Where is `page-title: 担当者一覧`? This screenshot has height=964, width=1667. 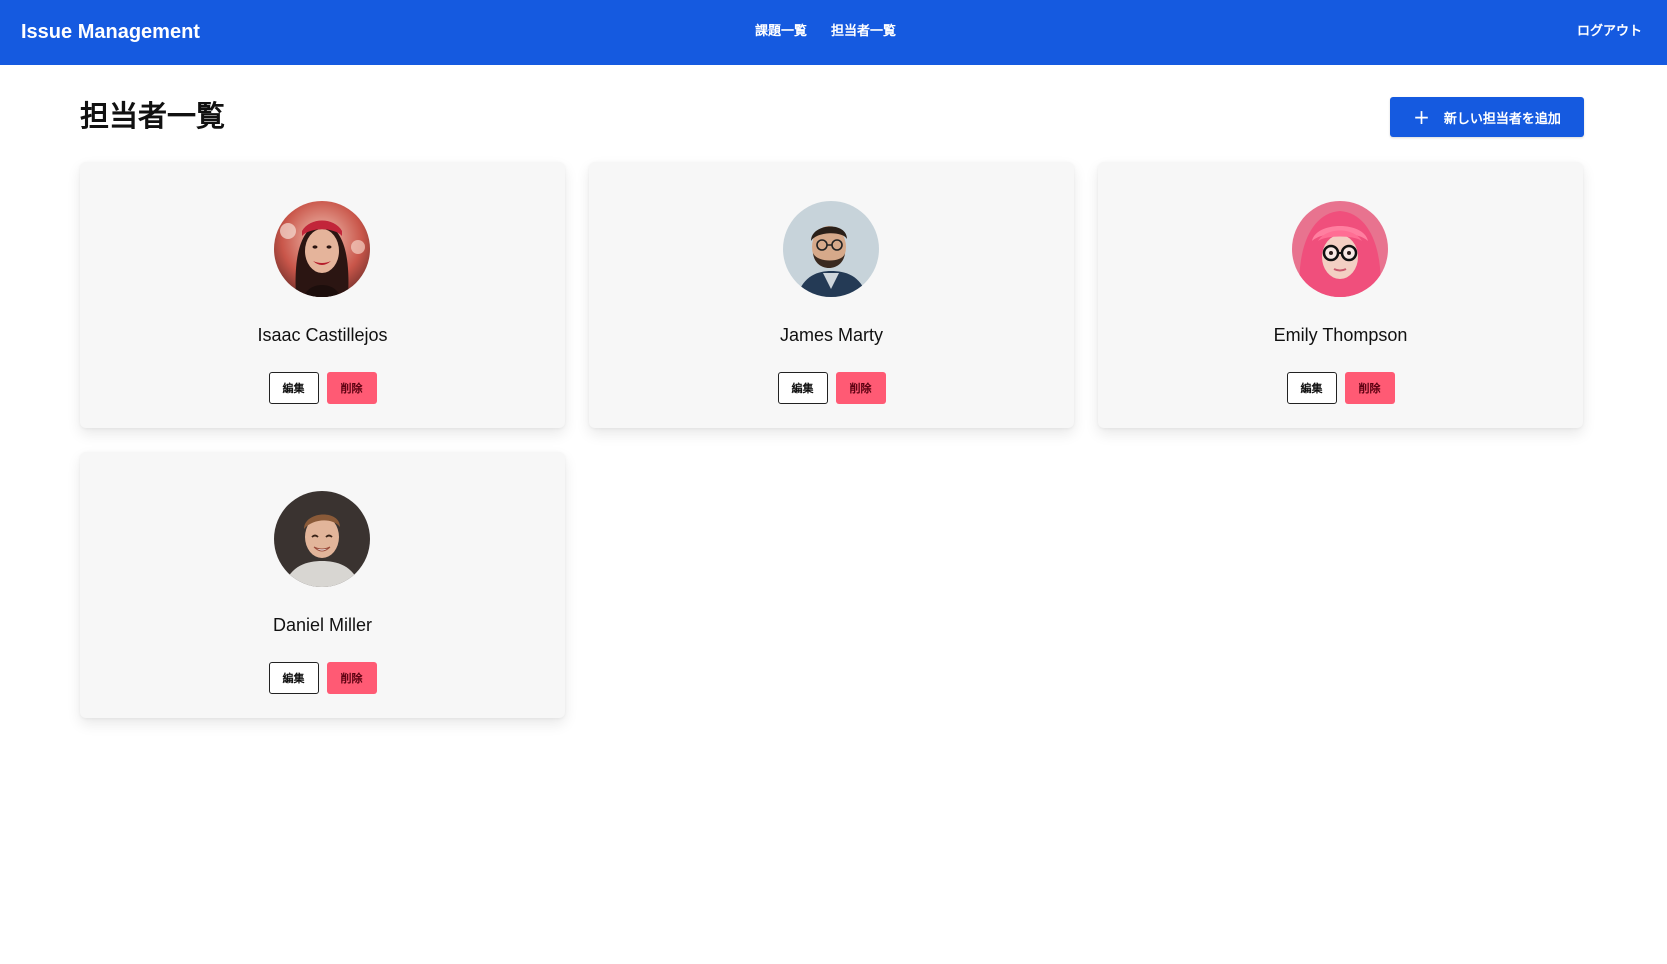 page-title: 担当者一覧 is located at coordinates (153, 116).